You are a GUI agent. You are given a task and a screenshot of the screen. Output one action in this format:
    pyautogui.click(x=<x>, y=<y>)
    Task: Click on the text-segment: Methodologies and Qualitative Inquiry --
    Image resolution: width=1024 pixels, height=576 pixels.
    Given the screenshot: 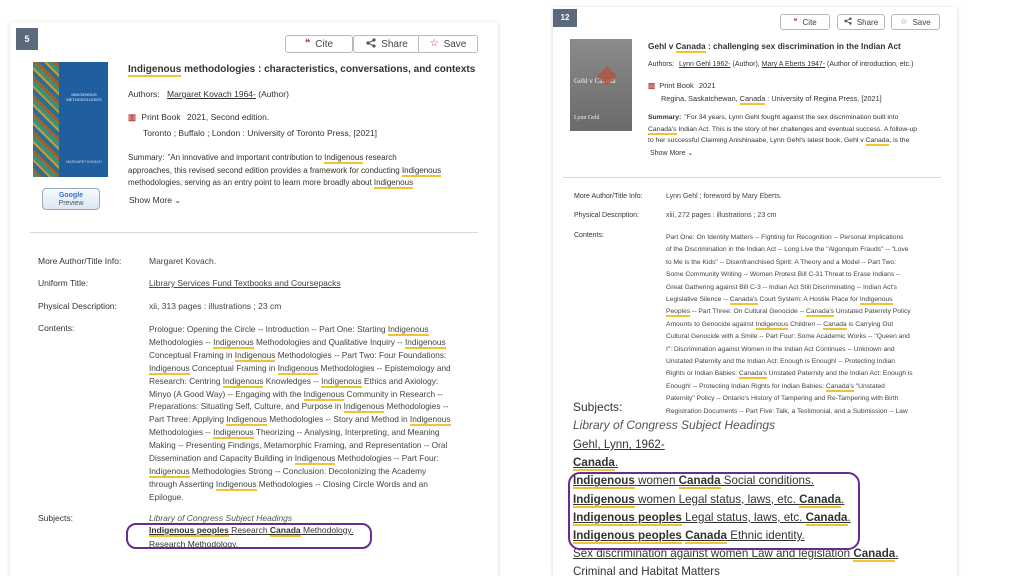 What is the action you would take?
    pyautogui.click(x=329, y=341)
    